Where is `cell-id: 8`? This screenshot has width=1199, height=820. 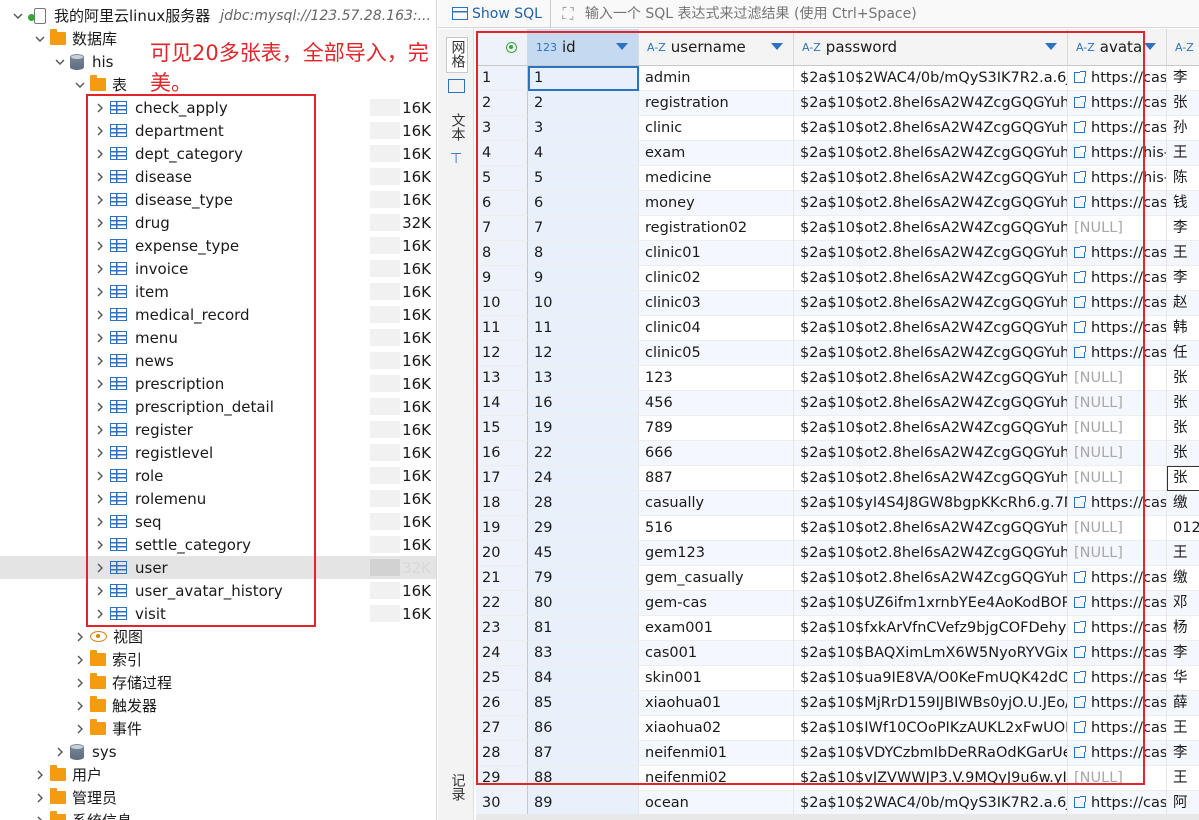 cell-id: 8 is located at coordinates (583, 253).